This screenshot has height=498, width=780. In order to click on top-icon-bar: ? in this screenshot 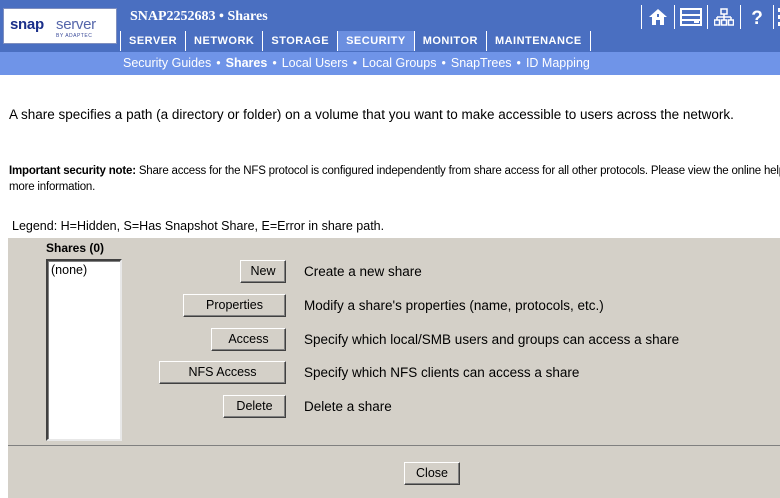, I will do `click(710, 17)`.